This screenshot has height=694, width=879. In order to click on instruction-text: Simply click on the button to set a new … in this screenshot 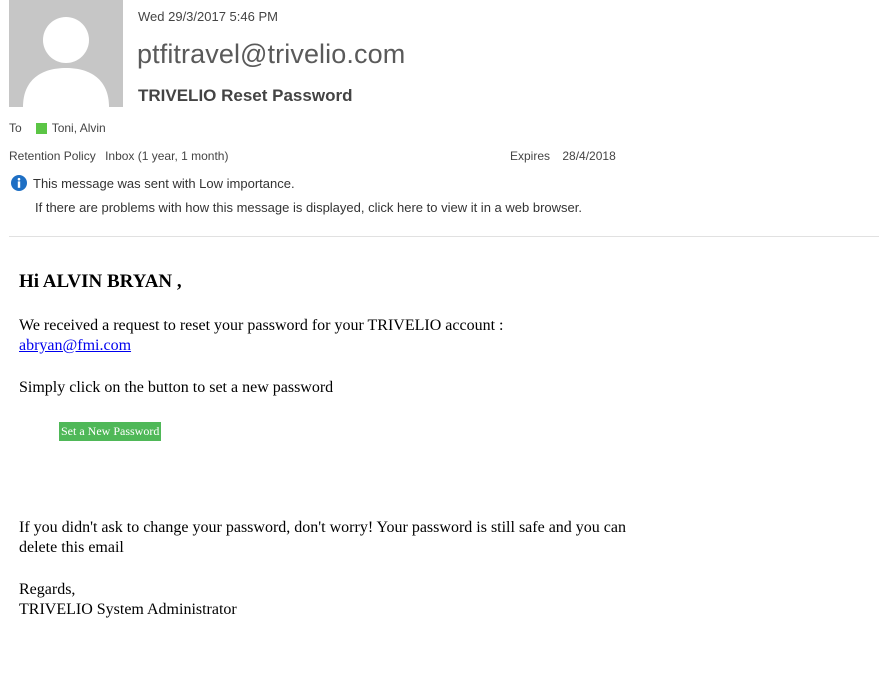, I will do `click(176, 387)`.